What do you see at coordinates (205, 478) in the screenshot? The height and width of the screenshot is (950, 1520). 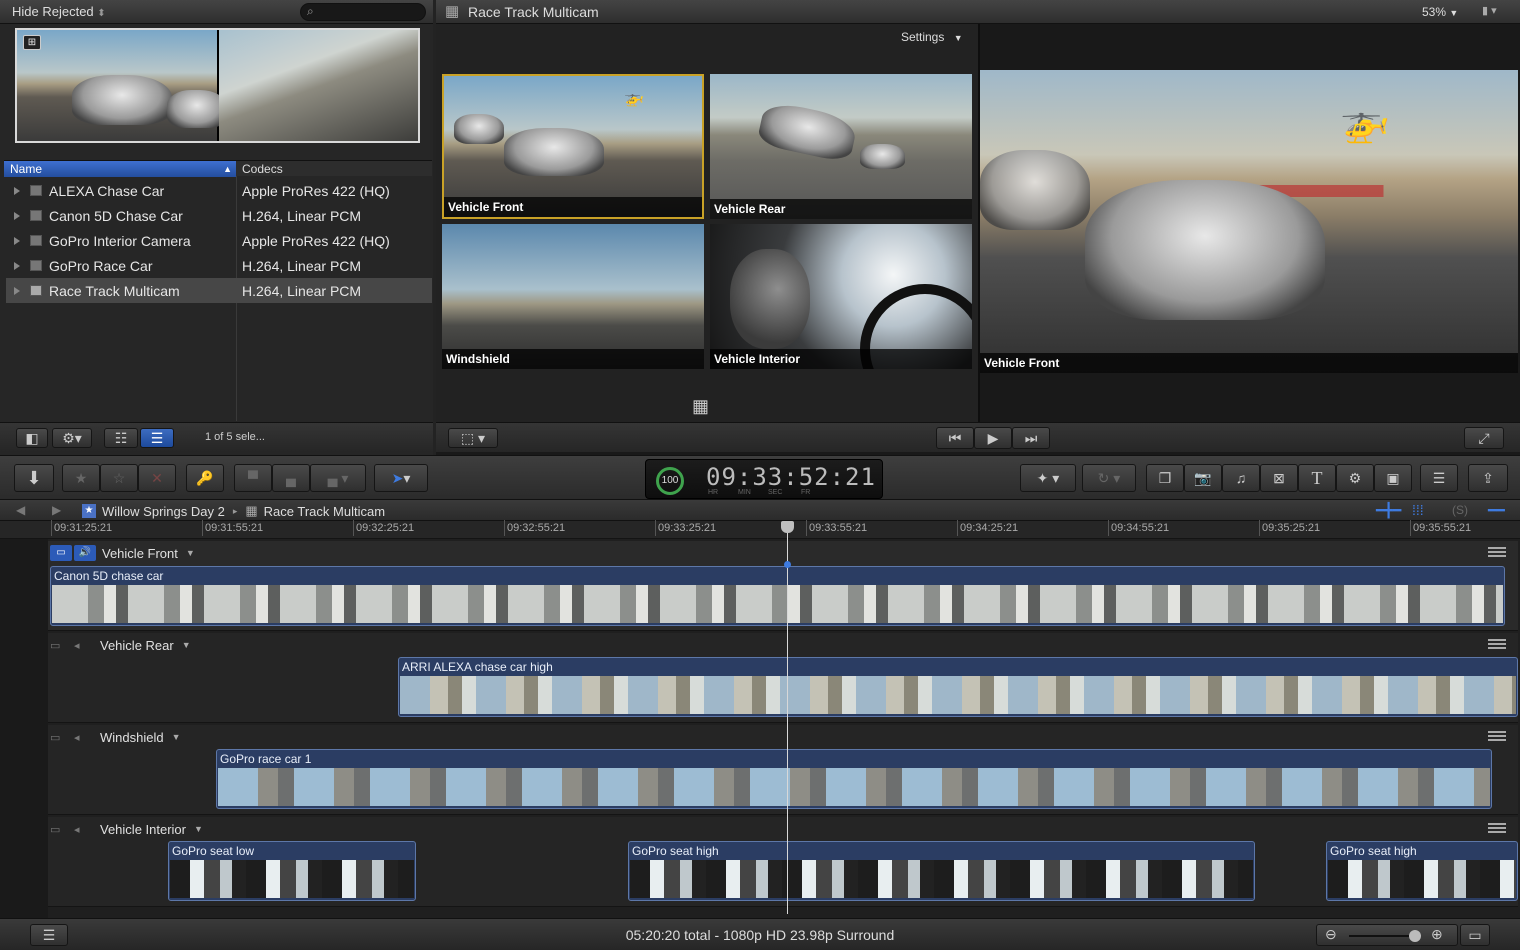 I see `keyword-button: 🔑` at bounding box center [205, 478].